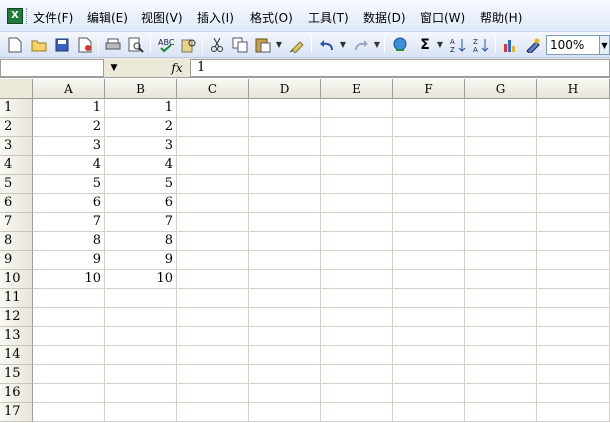 This screenshot has height=423, width=610. I want to click on cell-h5, so click(573, 184).